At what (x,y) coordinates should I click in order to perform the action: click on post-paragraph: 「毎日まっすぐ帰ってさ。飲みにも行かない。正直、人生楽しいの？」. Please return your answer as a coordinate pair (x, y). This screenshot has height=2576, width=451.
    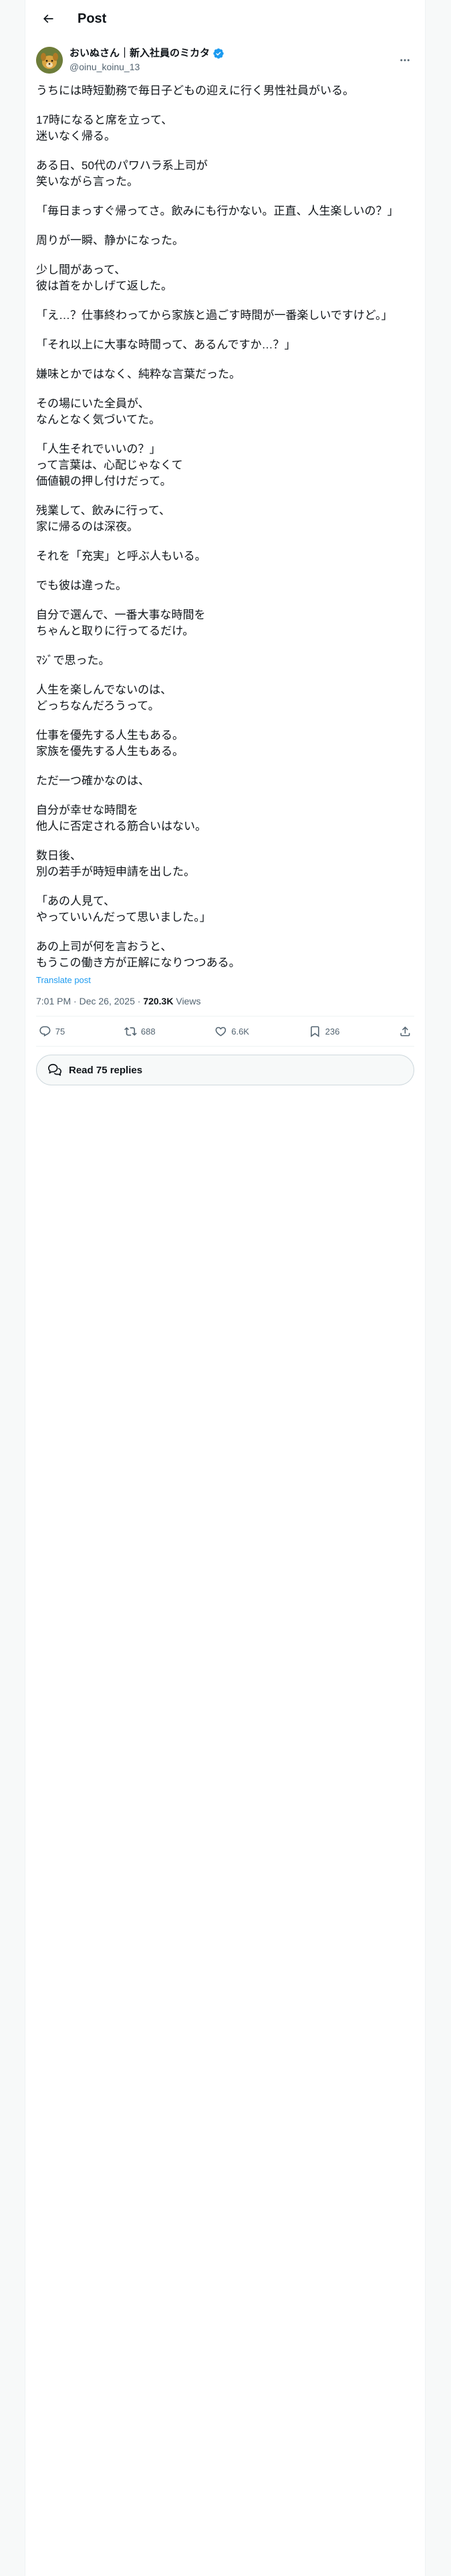
    Looking at the image, I should click on (217, 211).